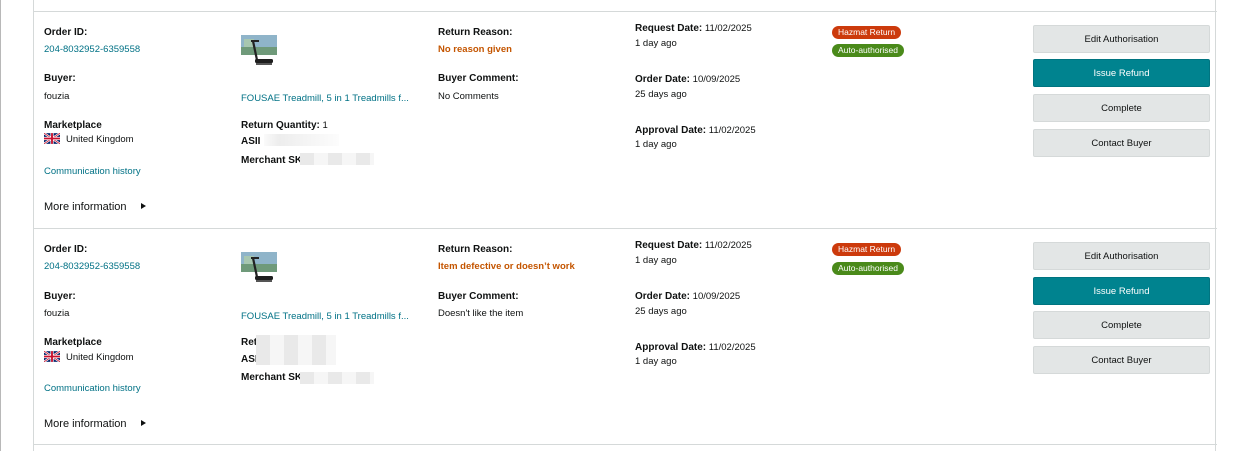 The width and height of the screenshot is (1255, 451). I want to click on buyer-comment-value: Doesn't like the item, so click(481, 313).